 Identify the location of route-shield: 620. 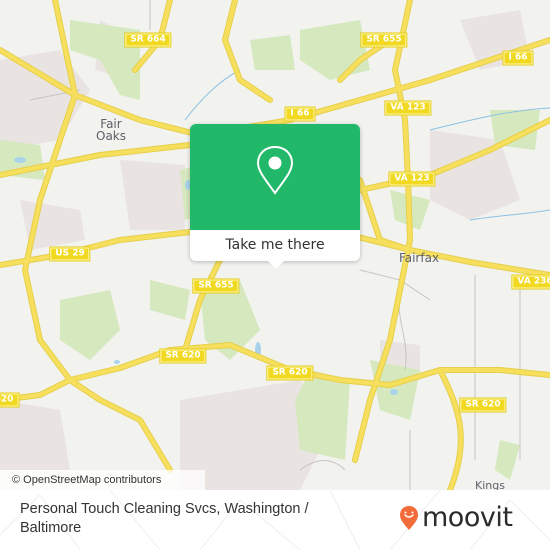
(9, 400).